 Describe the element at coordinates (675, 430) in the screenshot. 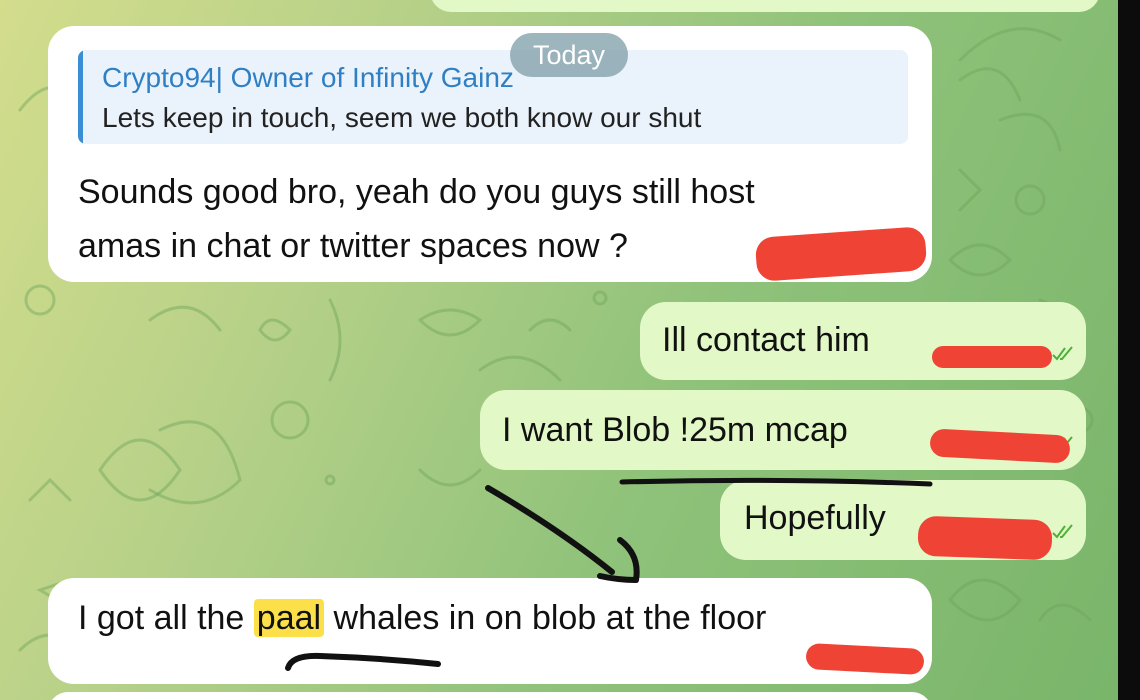

I see `message-text: I want Blob !25m mcap` at that location.